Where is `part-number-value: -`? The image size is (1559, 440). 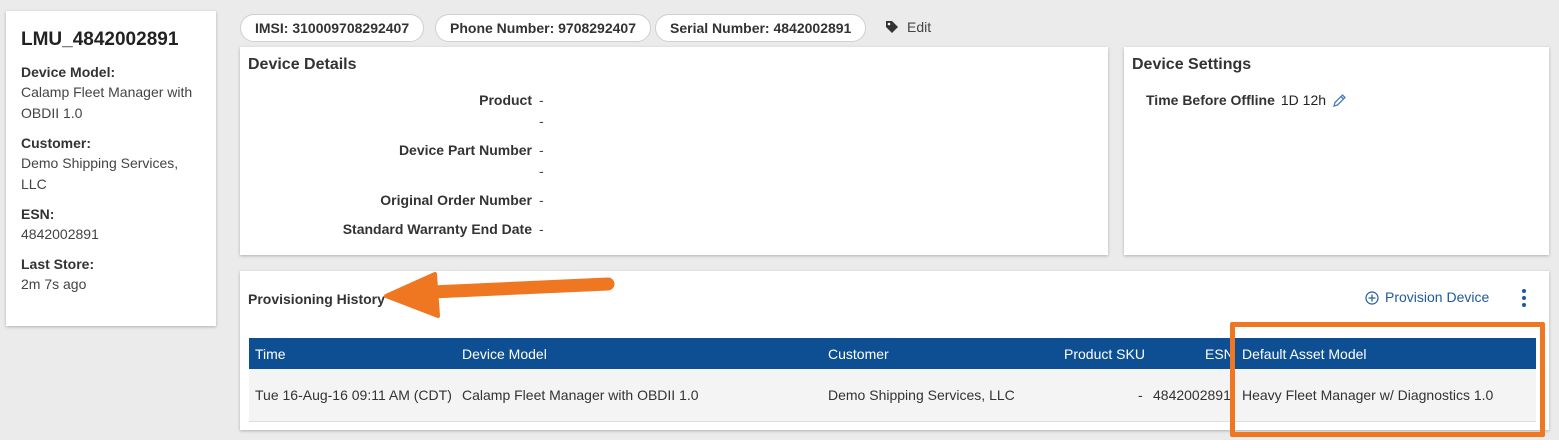
part-number-value: - is located at coordinates (541, 150).